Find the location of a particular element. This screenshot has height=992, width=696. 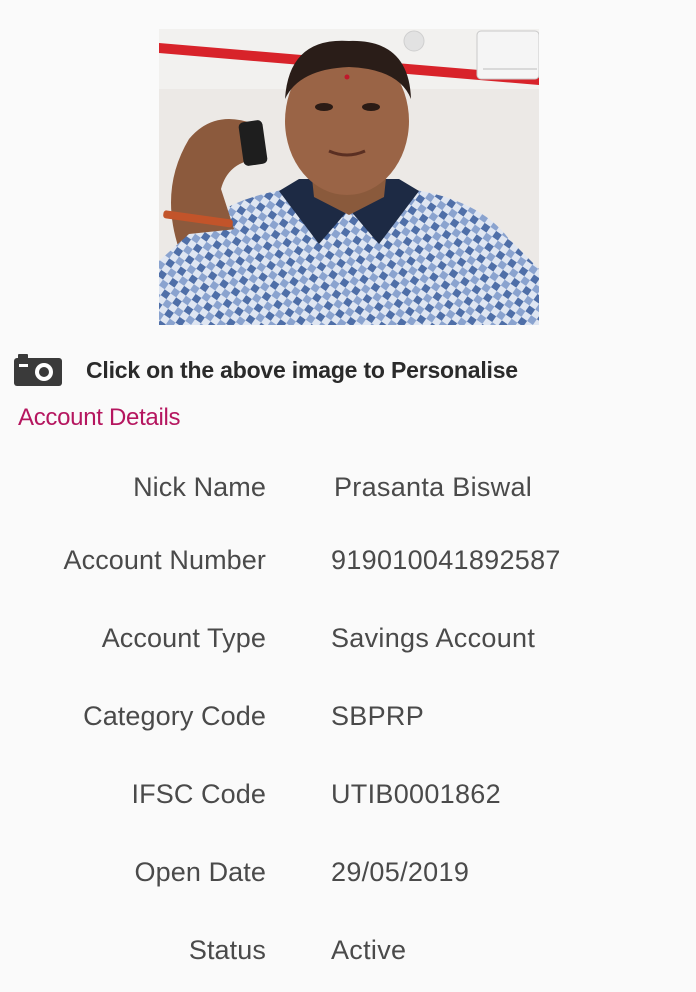

detail-row-open-date: Open Date 29/05/2019 is located at coordinates (348, 877).